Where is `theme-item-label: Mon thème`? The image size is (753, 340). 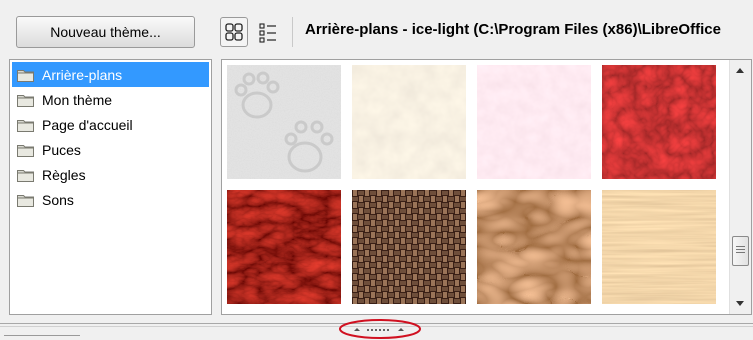 theme-item-label: Mon thème is located at coordinates (77, 99).